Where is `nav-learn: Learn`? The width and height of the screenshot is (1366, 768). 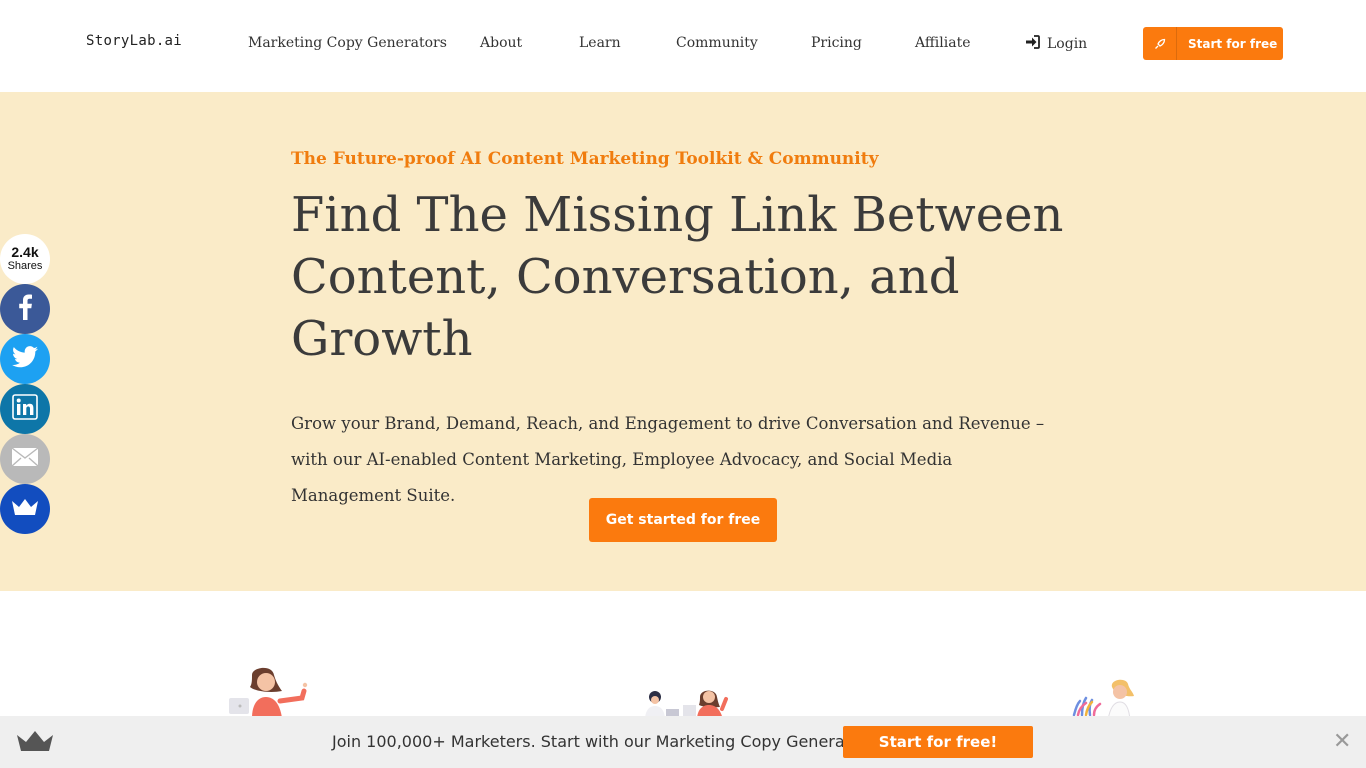
nav-learn: Learn is located at coordinates (600, 43).